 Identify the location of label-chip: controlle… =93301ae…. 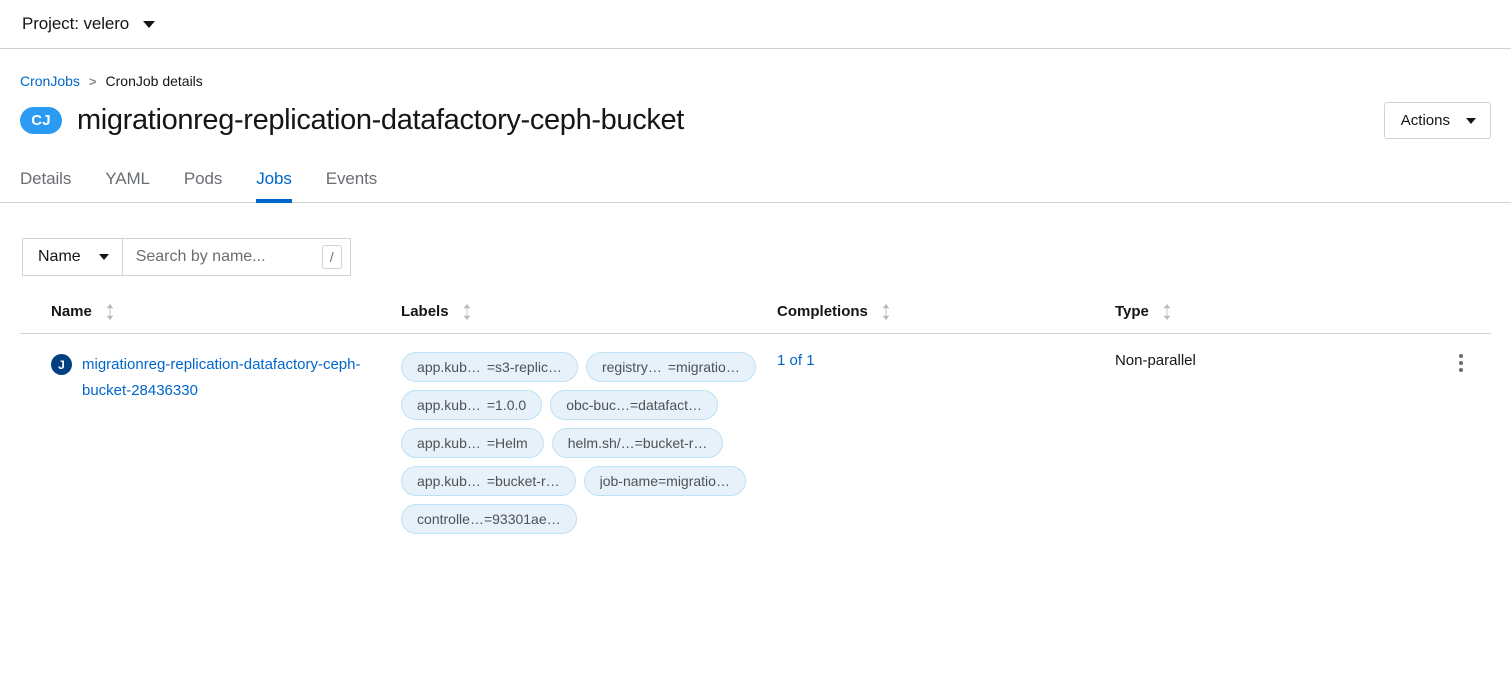
(489, 519).